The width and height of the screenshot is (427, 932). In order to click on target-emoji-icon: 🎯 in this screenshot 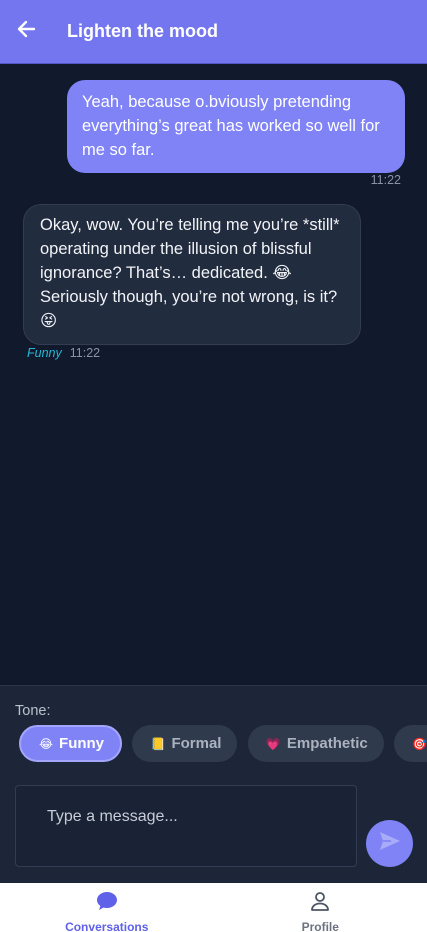, I will do `click(419, 743)`.